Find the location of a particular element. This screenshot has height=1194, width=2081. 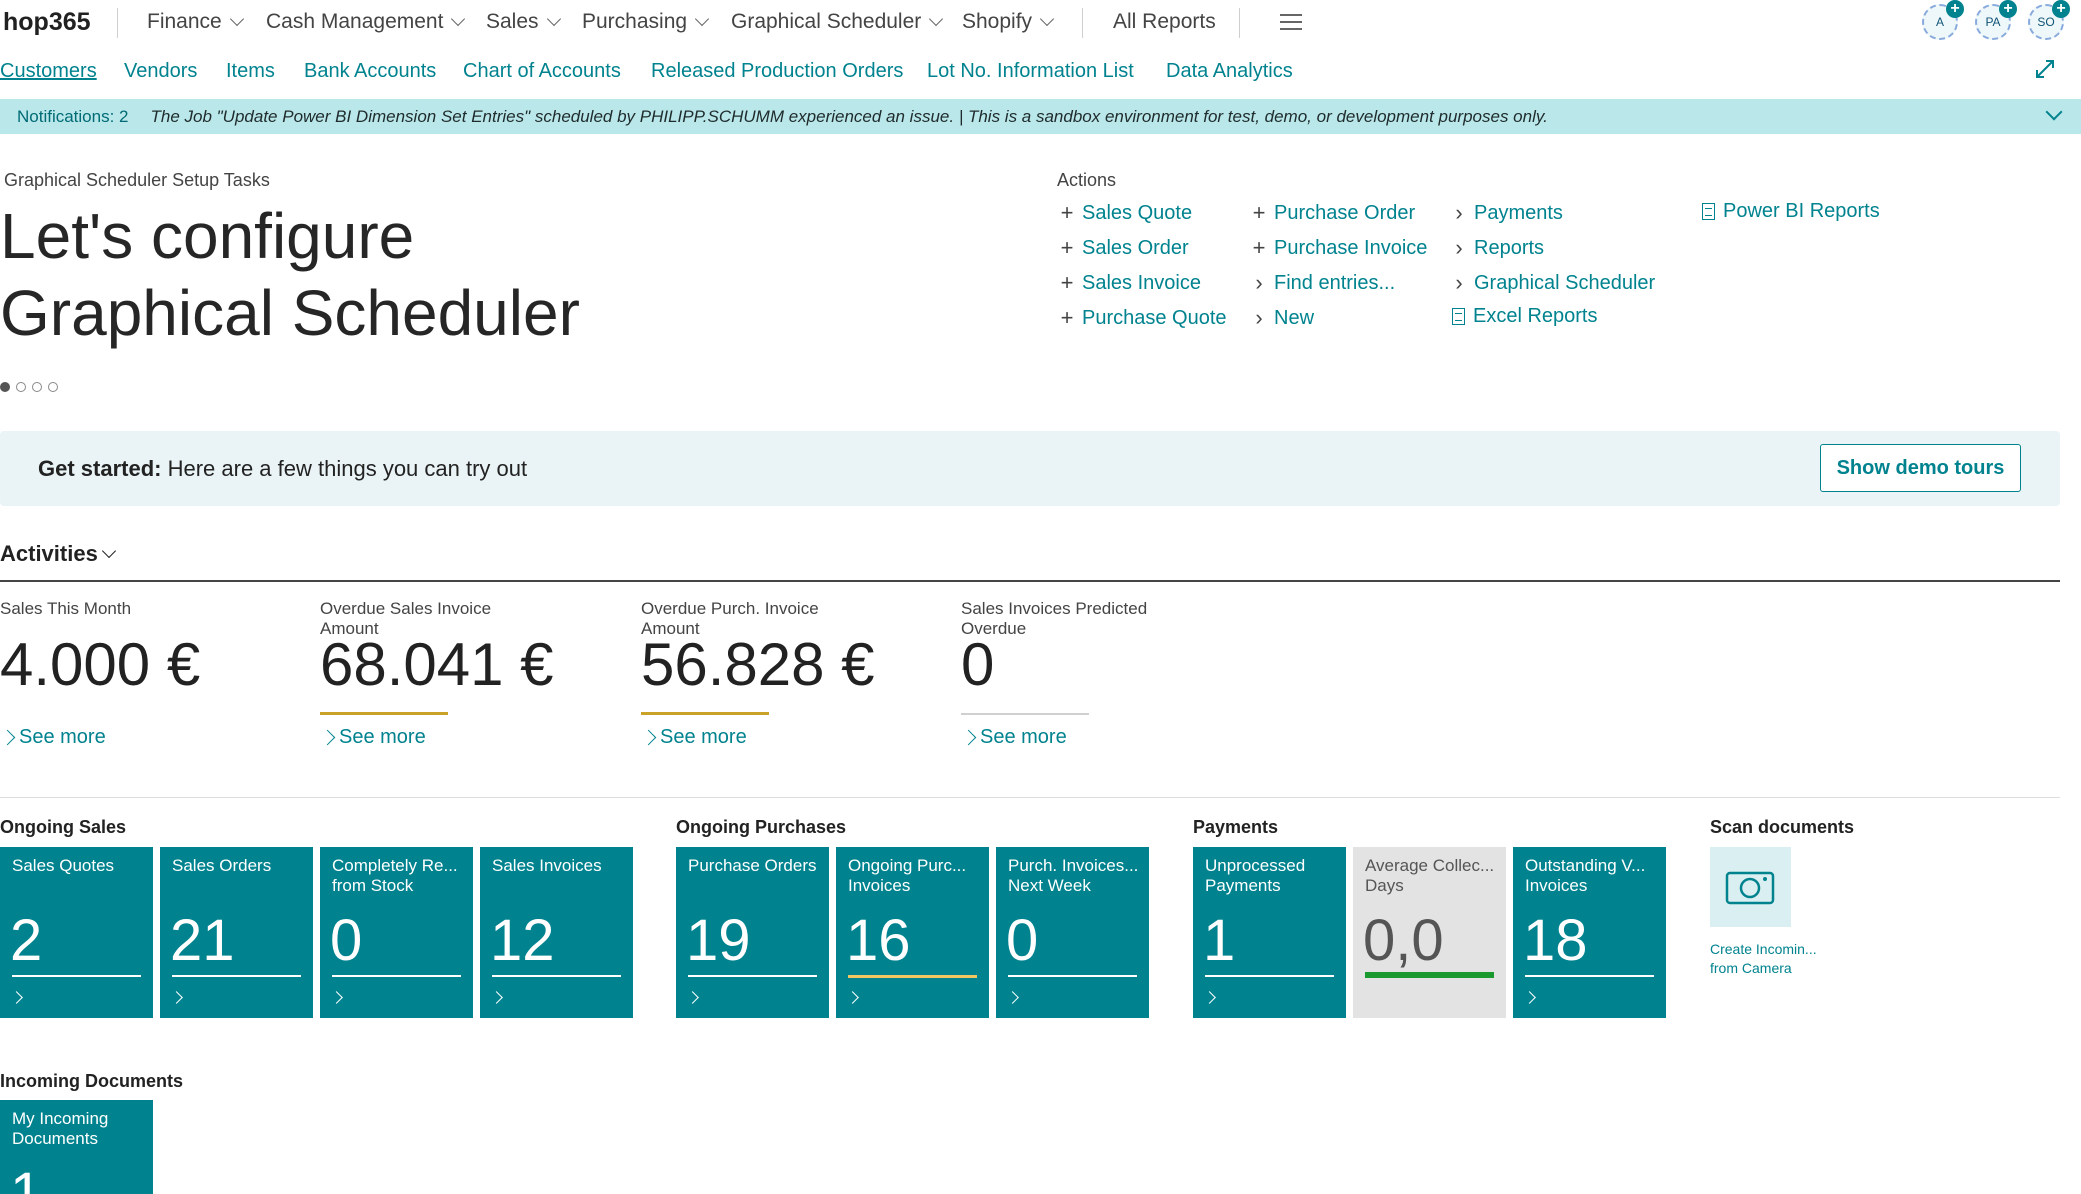

expand-icon is located at coordinates (2045, 69).